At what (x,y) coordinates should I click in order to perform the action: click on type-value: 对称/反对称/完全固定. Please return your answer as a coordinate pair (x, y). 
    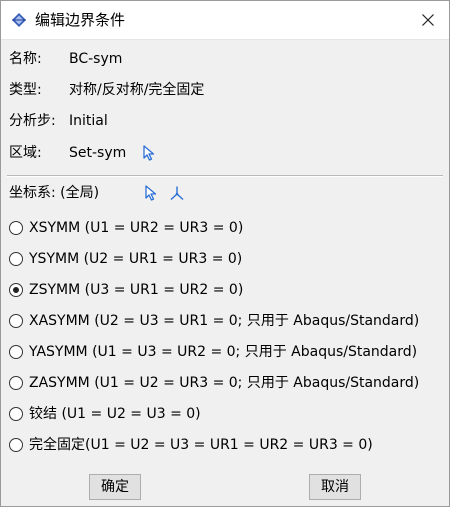
    Looking at the image, I should click on (137, 90).